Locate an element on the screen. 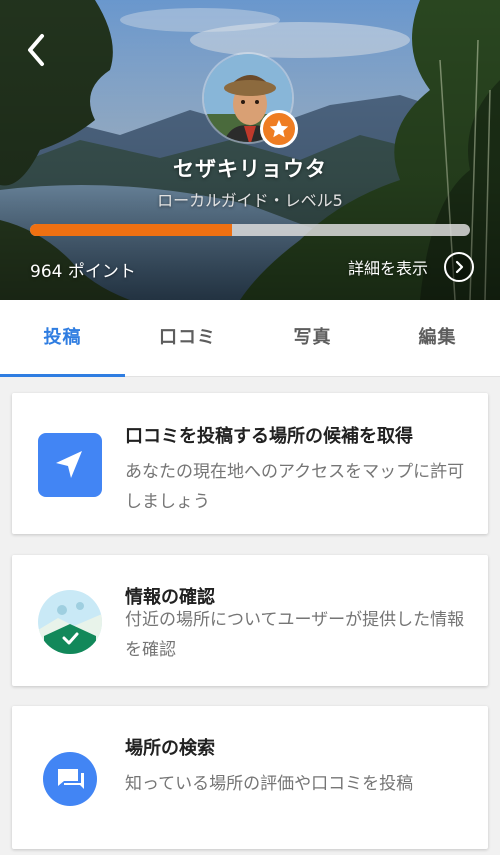 This screenshot has width=500, height=855. level-progress-fill is located at coordinates (131, 230).